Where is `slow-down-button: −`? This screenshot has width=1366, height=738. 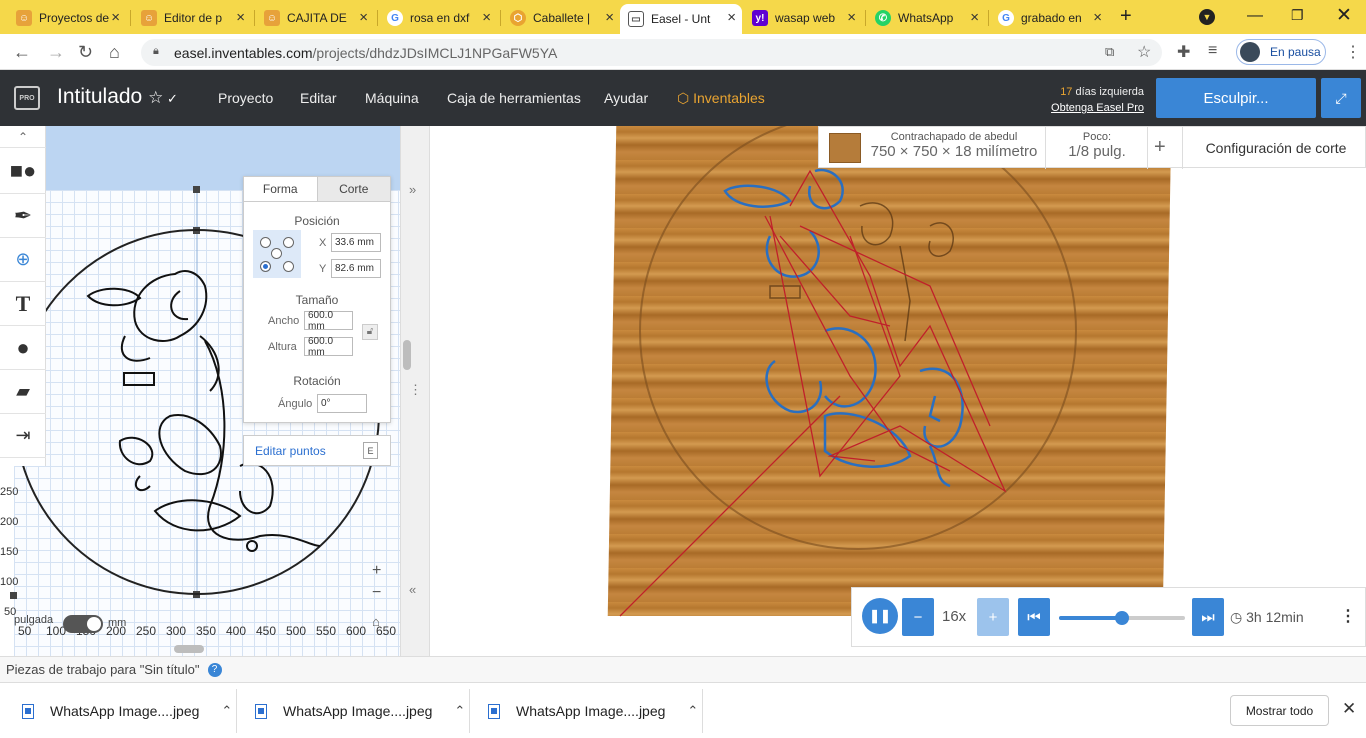 slow-down-button: − is located at coordinates (918, 617).